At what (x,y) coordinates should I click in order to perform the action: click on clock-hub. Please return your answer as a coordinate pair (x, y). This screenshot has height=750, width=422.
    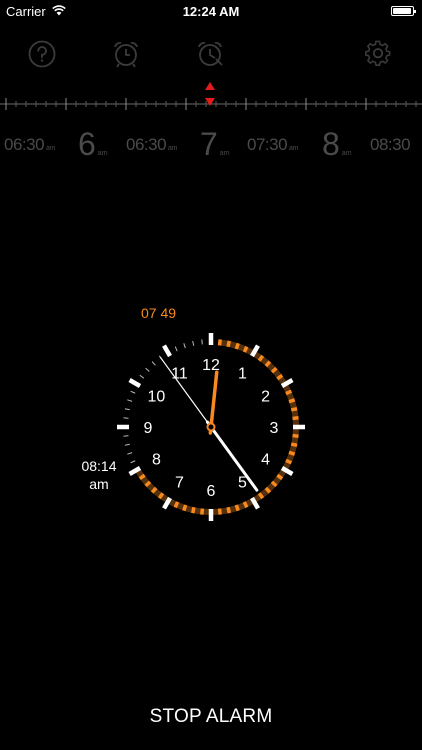
    Looking at the image, I should click on (211, 427).